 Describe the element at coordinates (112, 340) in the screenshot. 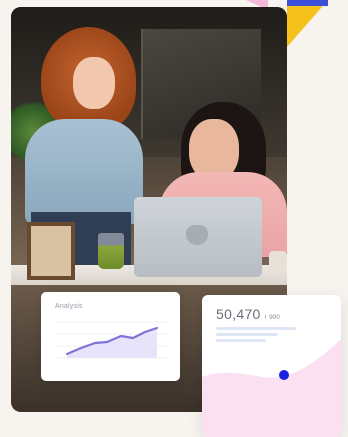

I see `analysis-chart` at that location.